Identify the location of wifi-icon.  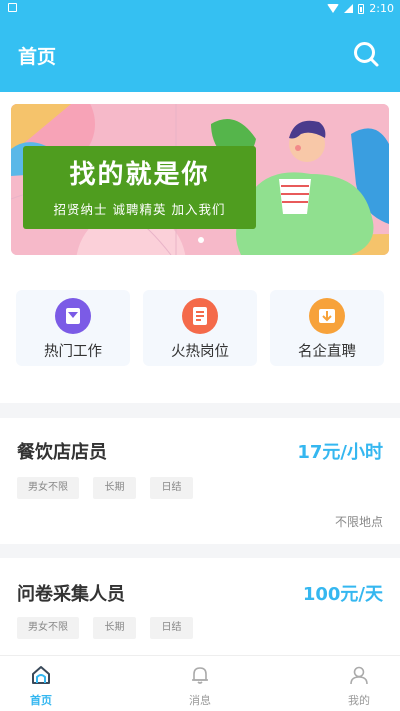
(333, 8).